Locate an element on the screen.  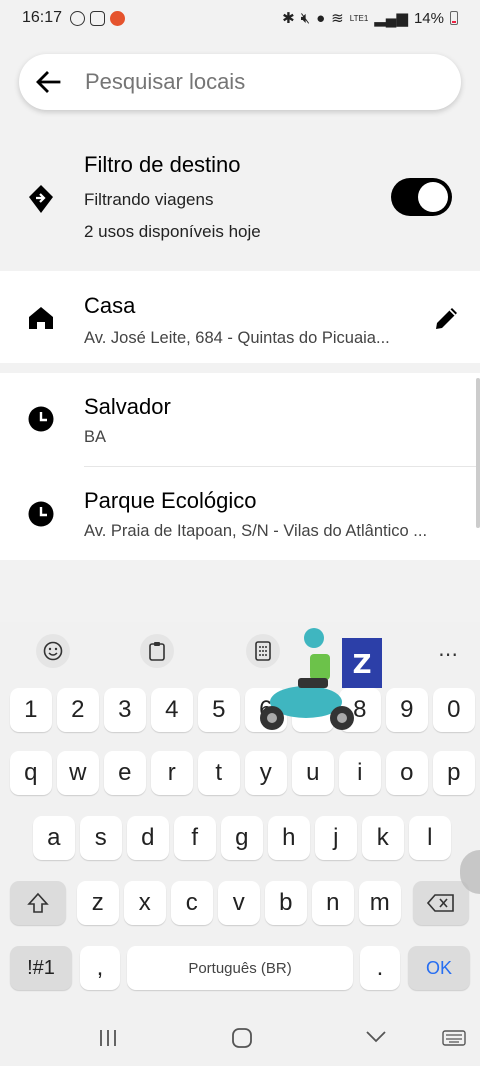
backspace-icon is located at coordinates (440, 903).